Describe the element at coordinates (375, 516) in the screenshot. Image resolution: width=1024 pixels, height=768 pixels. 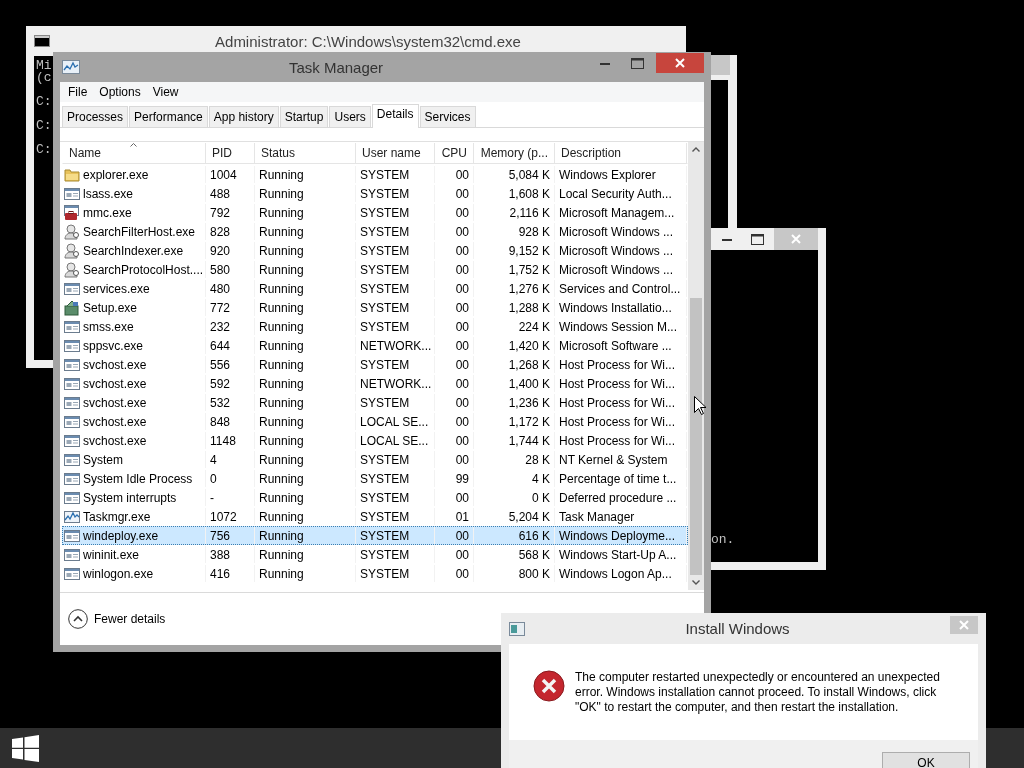
I see `table-row: Taskmgr.exe 1072 Running SYSTEM 01 5,204 K Task Manager` at that location.